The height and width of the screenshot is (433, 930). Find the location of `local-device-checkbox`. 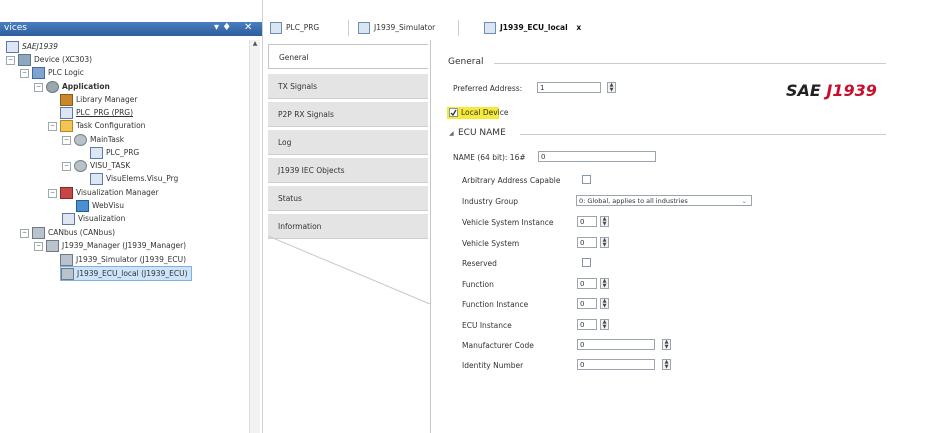

local-device-checkbox is located at coordinates (453, 112).